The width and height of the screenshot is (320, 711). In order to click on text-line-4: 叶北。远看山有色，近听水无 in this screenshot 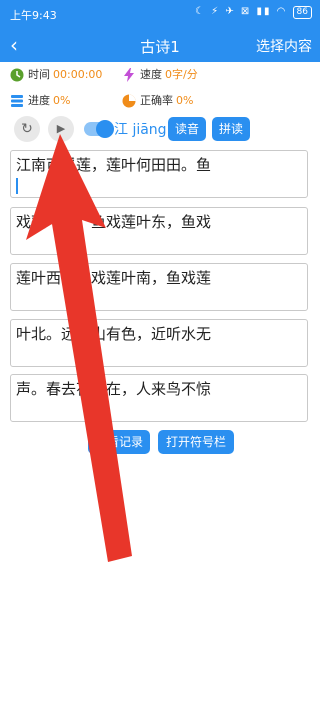, I will do `click(159, 343)`.